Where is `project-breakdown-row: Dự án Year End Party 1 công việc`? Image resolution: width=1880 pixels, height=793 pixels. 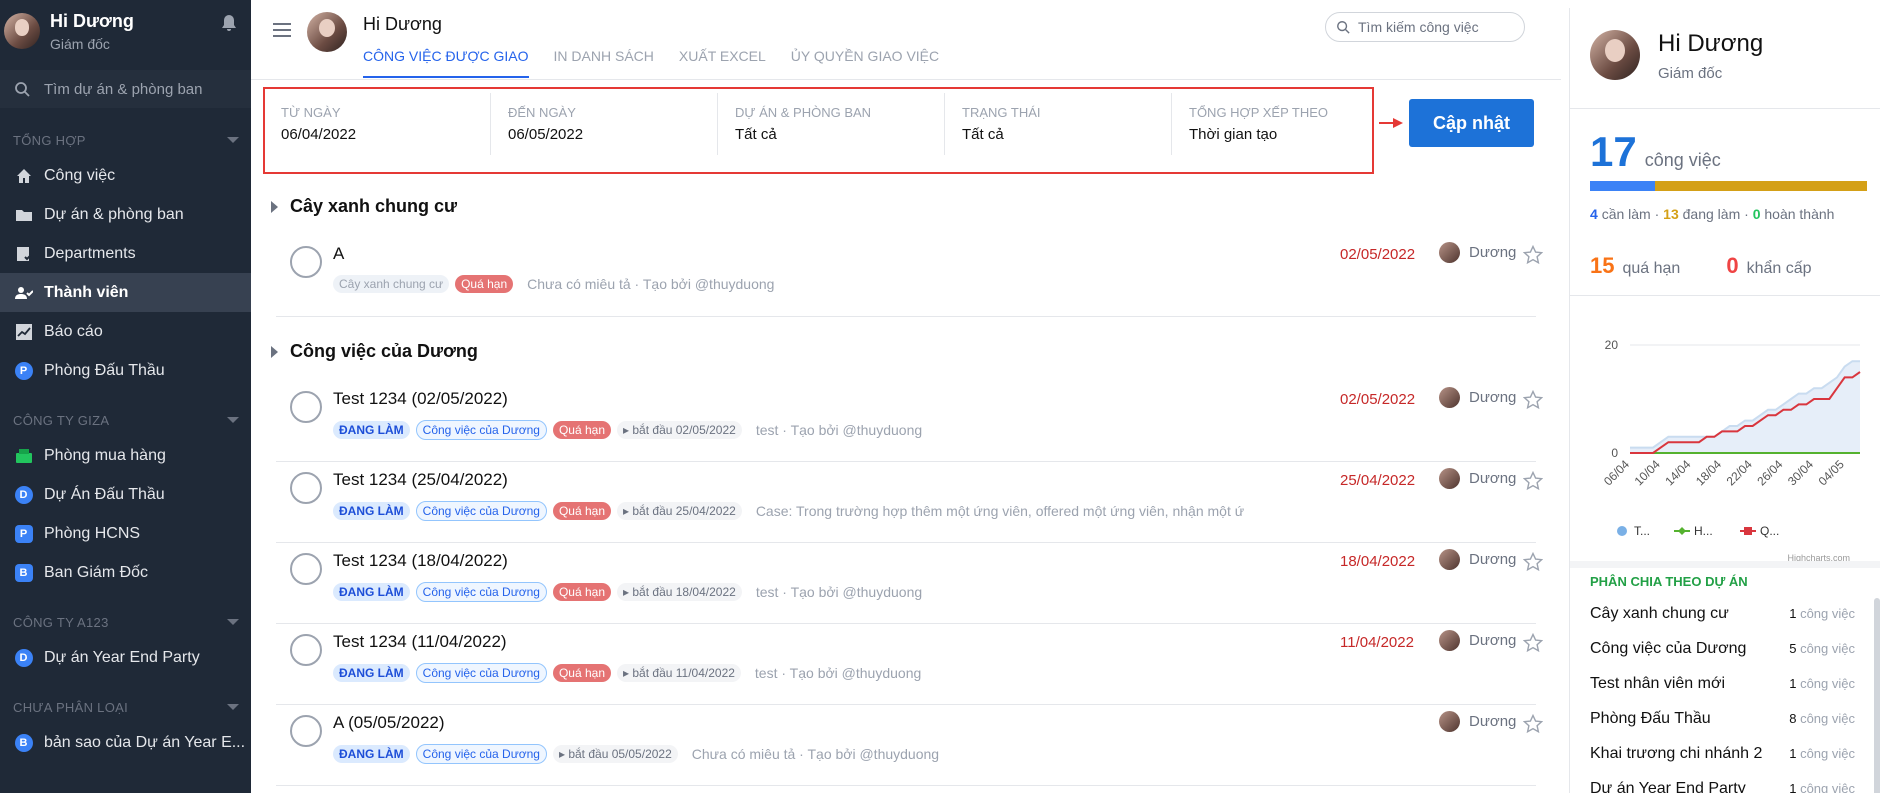
project-breakdown-row: Dự án Year End Party 1 công việc is located at coordinates (1722, 786).